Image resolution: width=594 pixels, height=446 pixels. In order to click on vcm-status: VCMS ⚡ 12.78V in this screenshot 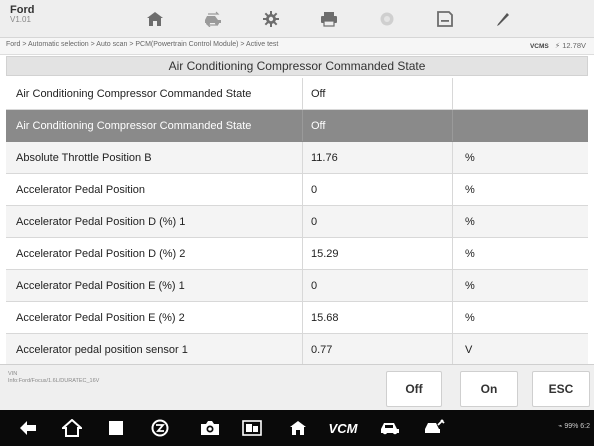, I will do `click(558, 45)`.